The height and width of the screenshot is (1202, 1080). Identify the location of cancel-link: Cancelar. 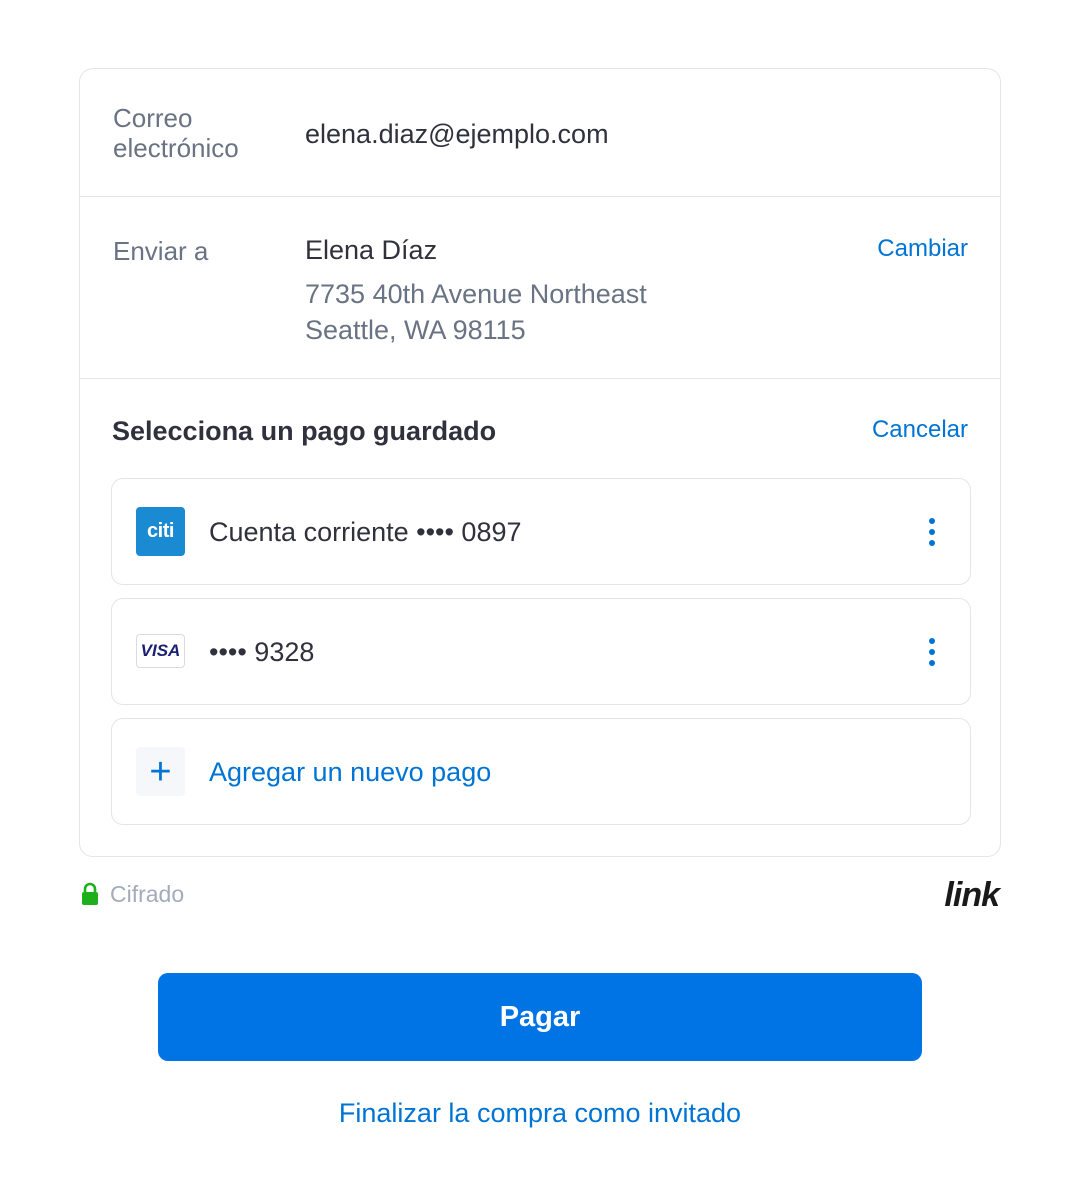
(920, 430).